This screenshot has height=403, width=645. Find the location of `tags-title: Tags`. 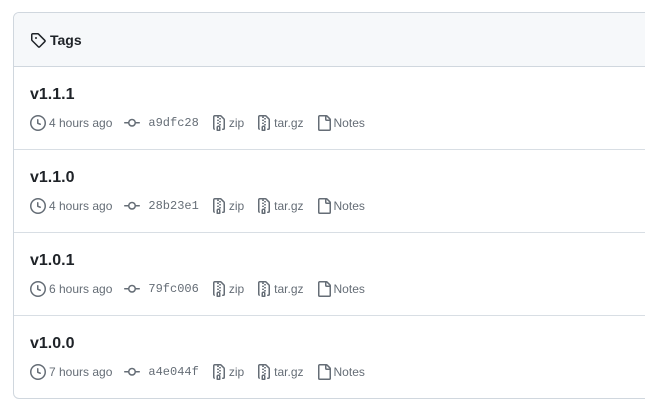

tags-title: Tags is located at coordinates (66, 39).